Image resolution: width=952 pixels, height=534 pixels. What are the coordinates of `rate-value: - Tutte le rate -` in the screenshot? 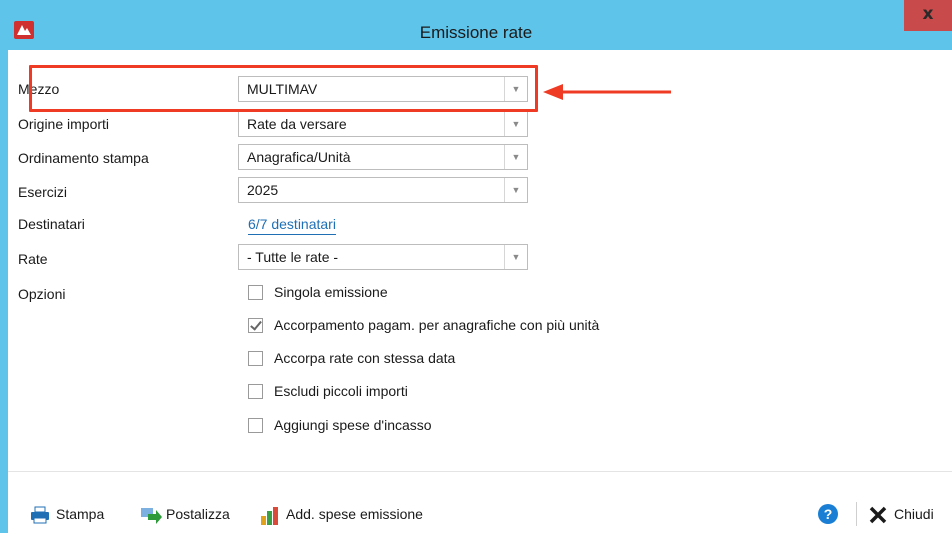 It's located at (293, 257).